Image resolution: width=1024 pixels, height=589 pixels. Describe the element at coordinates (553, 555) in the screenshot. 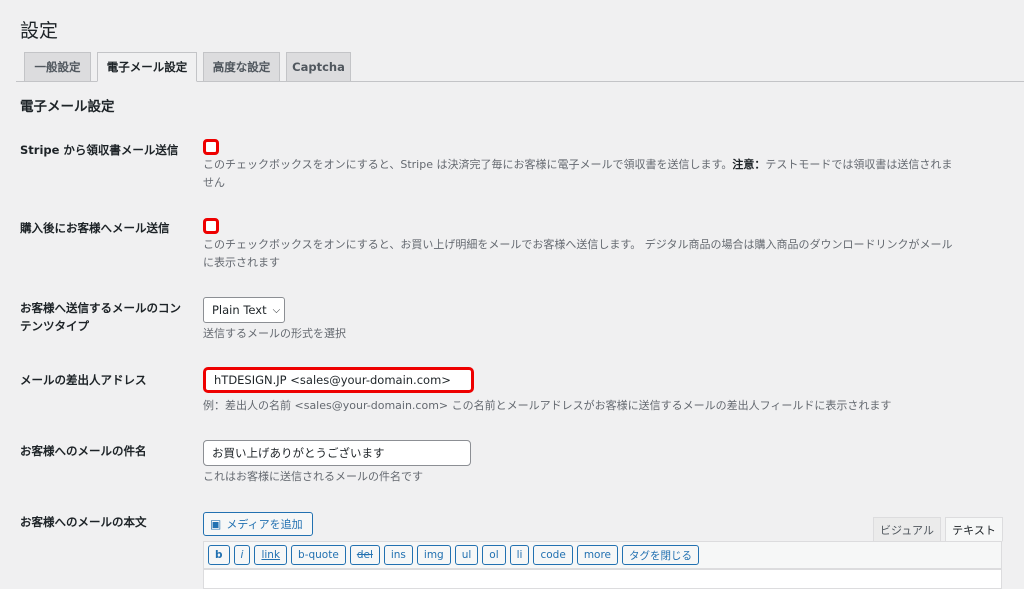

I see `quicktag-code-button: code` at that location.